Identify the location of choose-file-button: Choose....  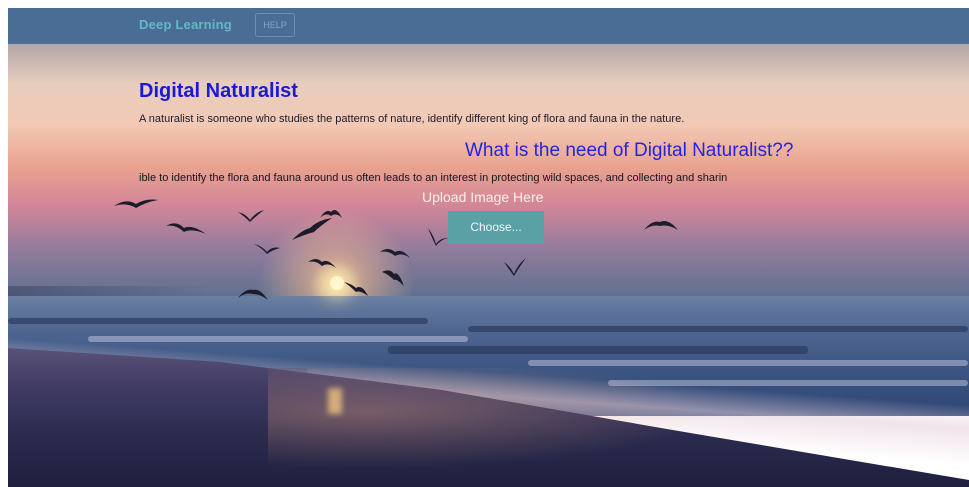
(496, 227).